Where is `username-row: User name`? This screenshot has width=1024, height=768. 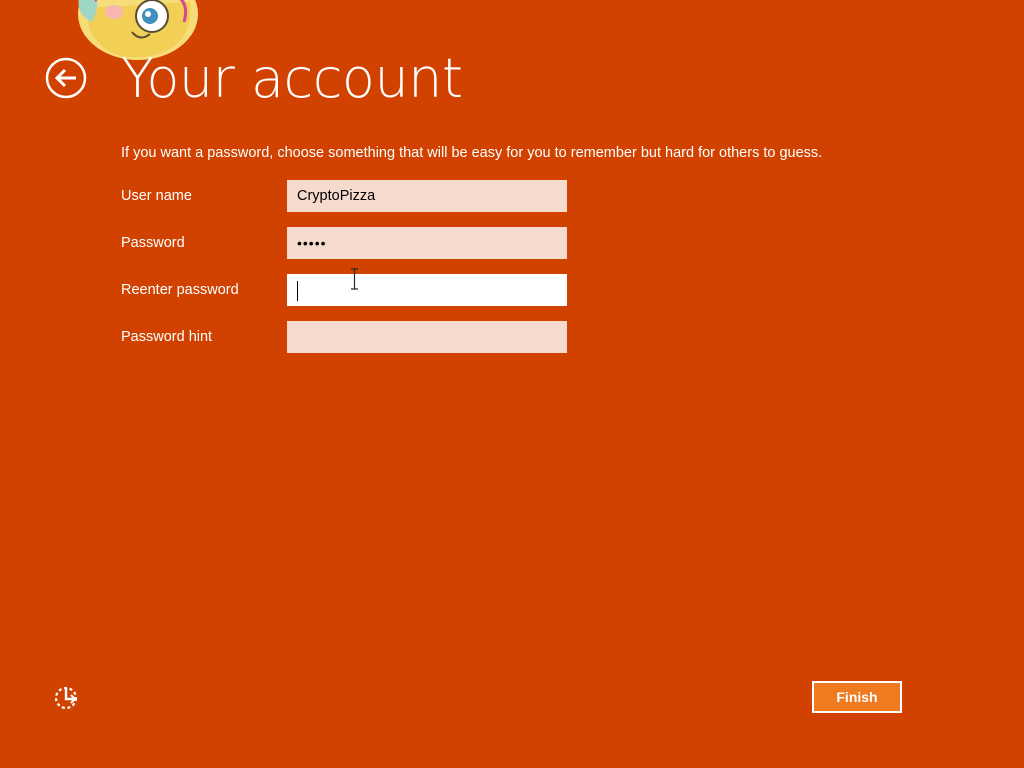
username-row: User name is located at coordinates (344, 196).